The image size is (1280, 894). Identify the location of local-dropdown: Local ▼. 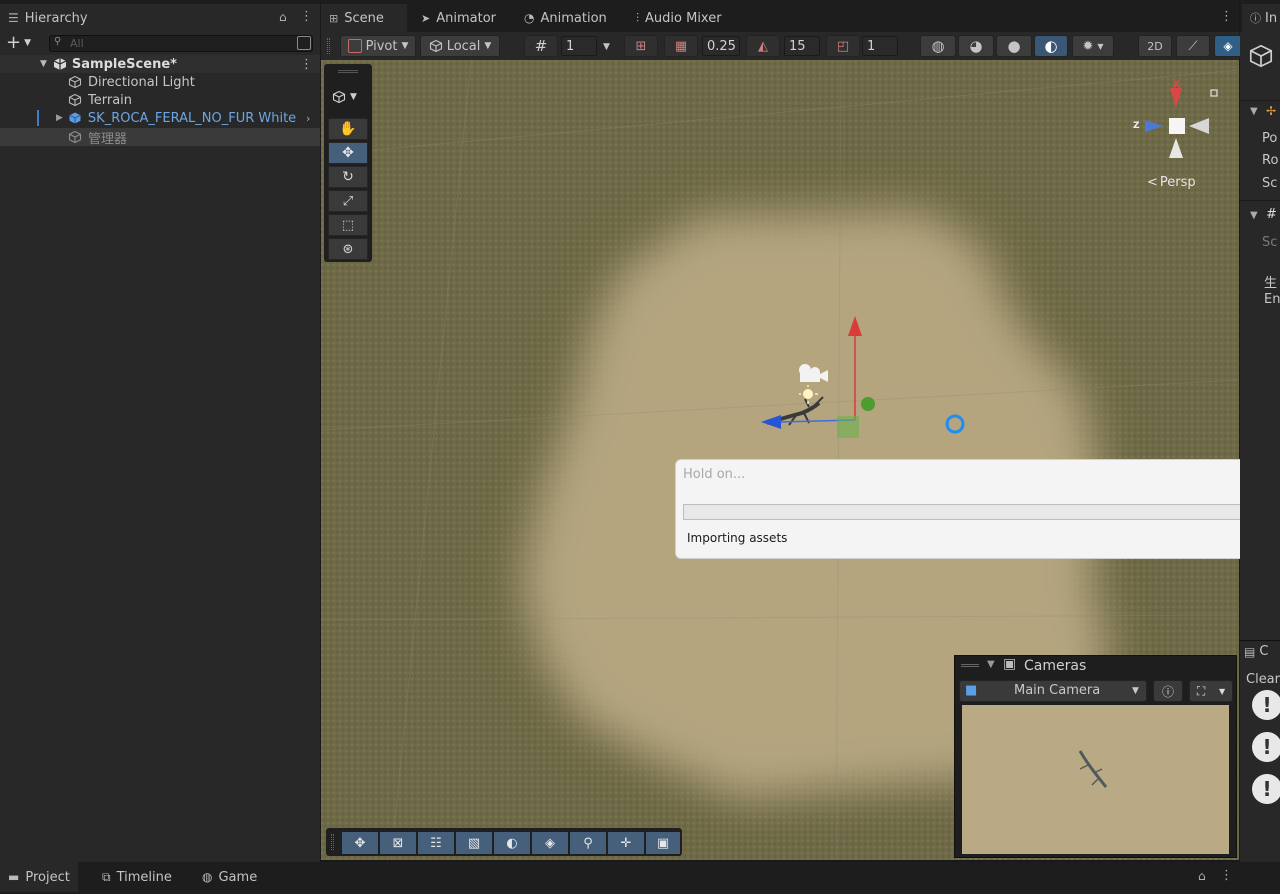
(460, 46).